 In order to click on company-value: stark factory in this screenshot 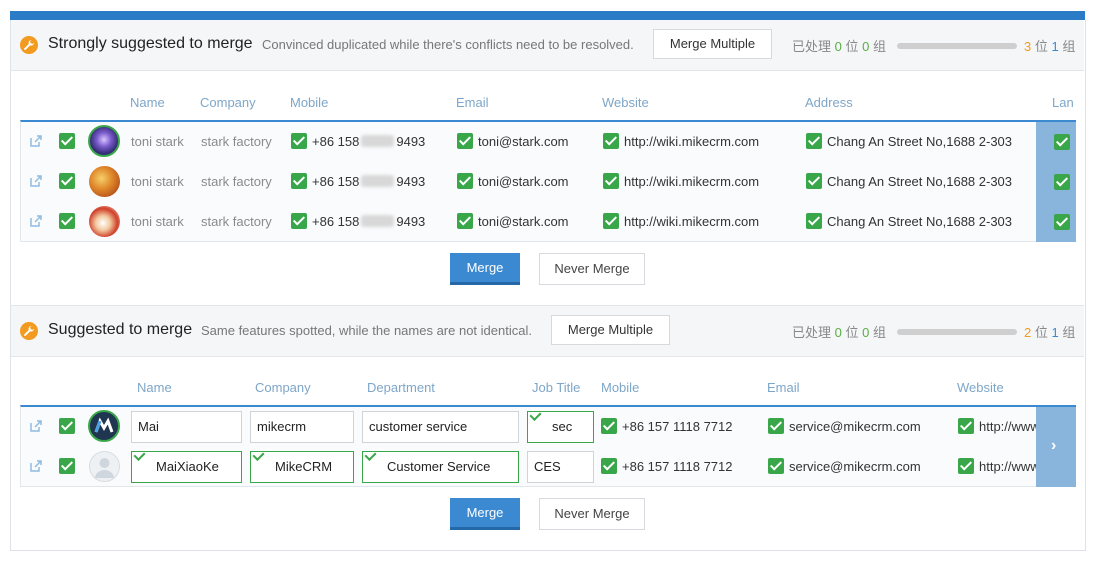, I will do `click(236, 181)`.